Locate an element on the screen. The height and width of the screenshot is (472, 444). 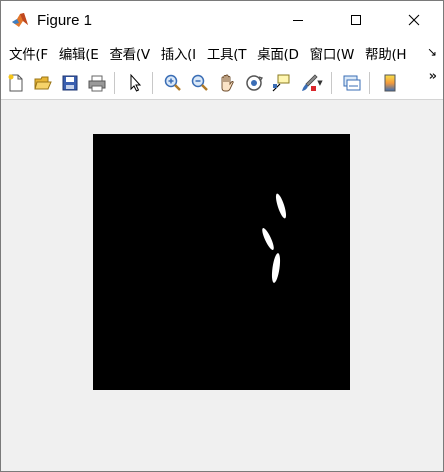
zoom-in-button is located at coordinates (173, 83).